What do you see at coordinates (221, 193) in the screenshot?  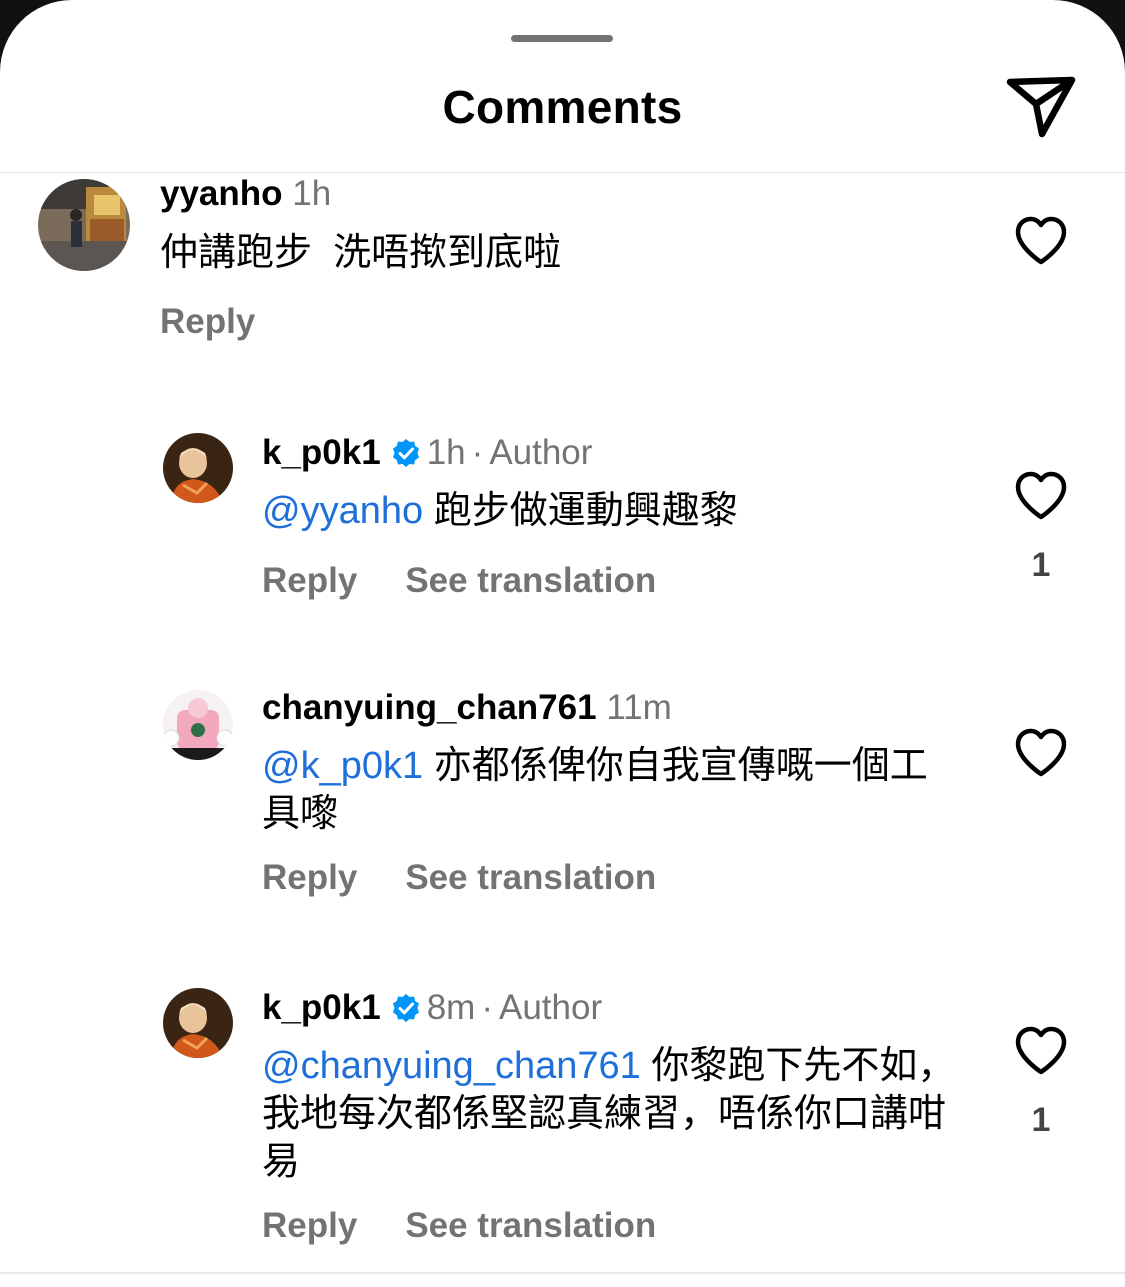 I see `comment-username: yyanho` at bounding box center [221, 193].